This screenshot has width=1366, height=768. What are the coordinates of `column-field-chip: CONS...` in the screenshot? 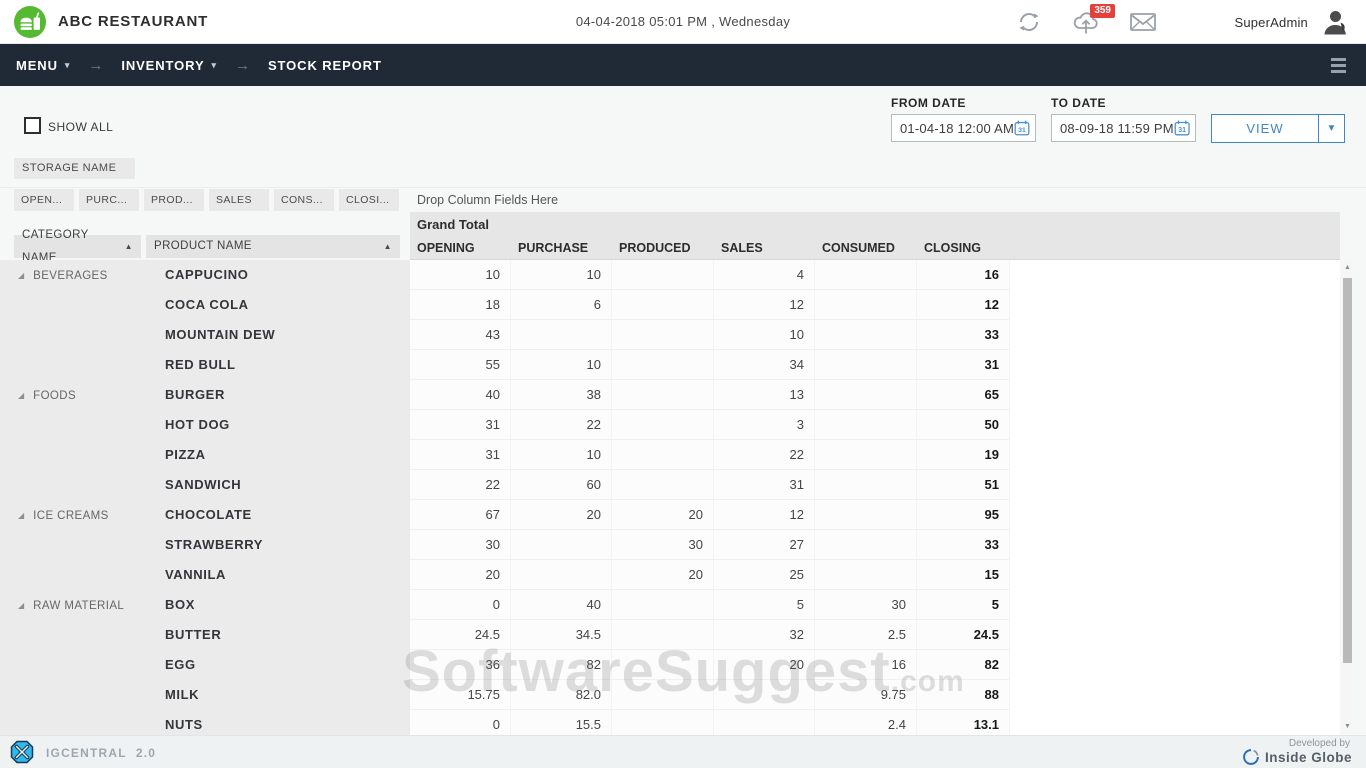 It's located at (304, 200).